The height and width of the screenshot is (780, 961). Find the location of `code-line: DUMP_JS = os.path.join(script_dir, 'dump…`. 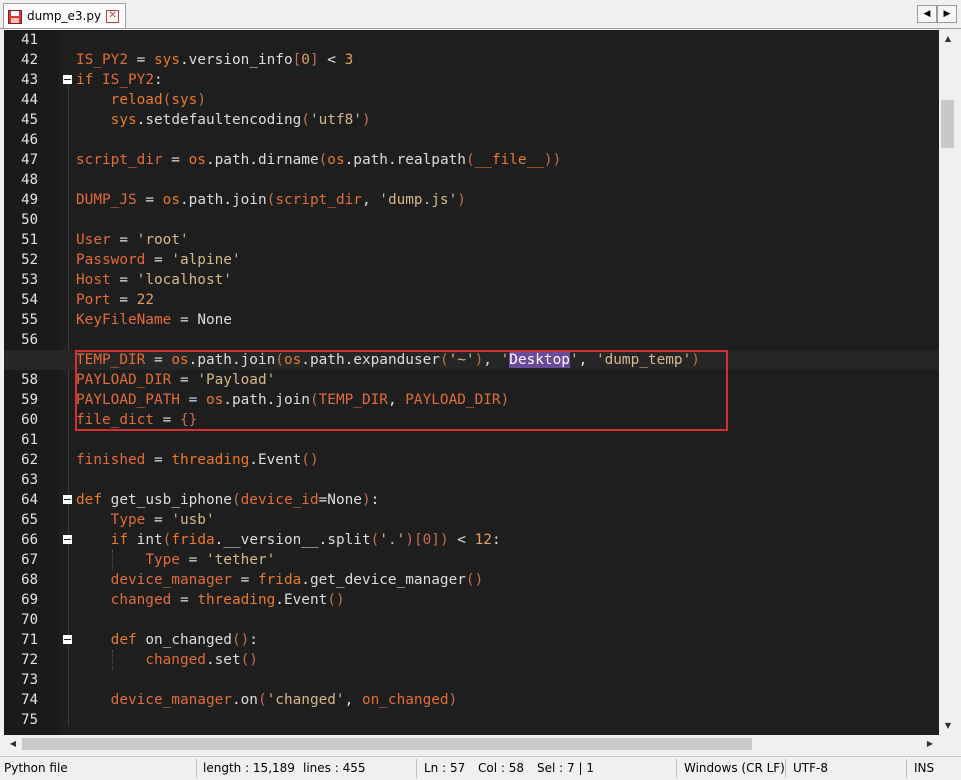

code-line: DUMP_JS = os.path.join(script_dir, 'dump… is located at coordinates (271, 200).